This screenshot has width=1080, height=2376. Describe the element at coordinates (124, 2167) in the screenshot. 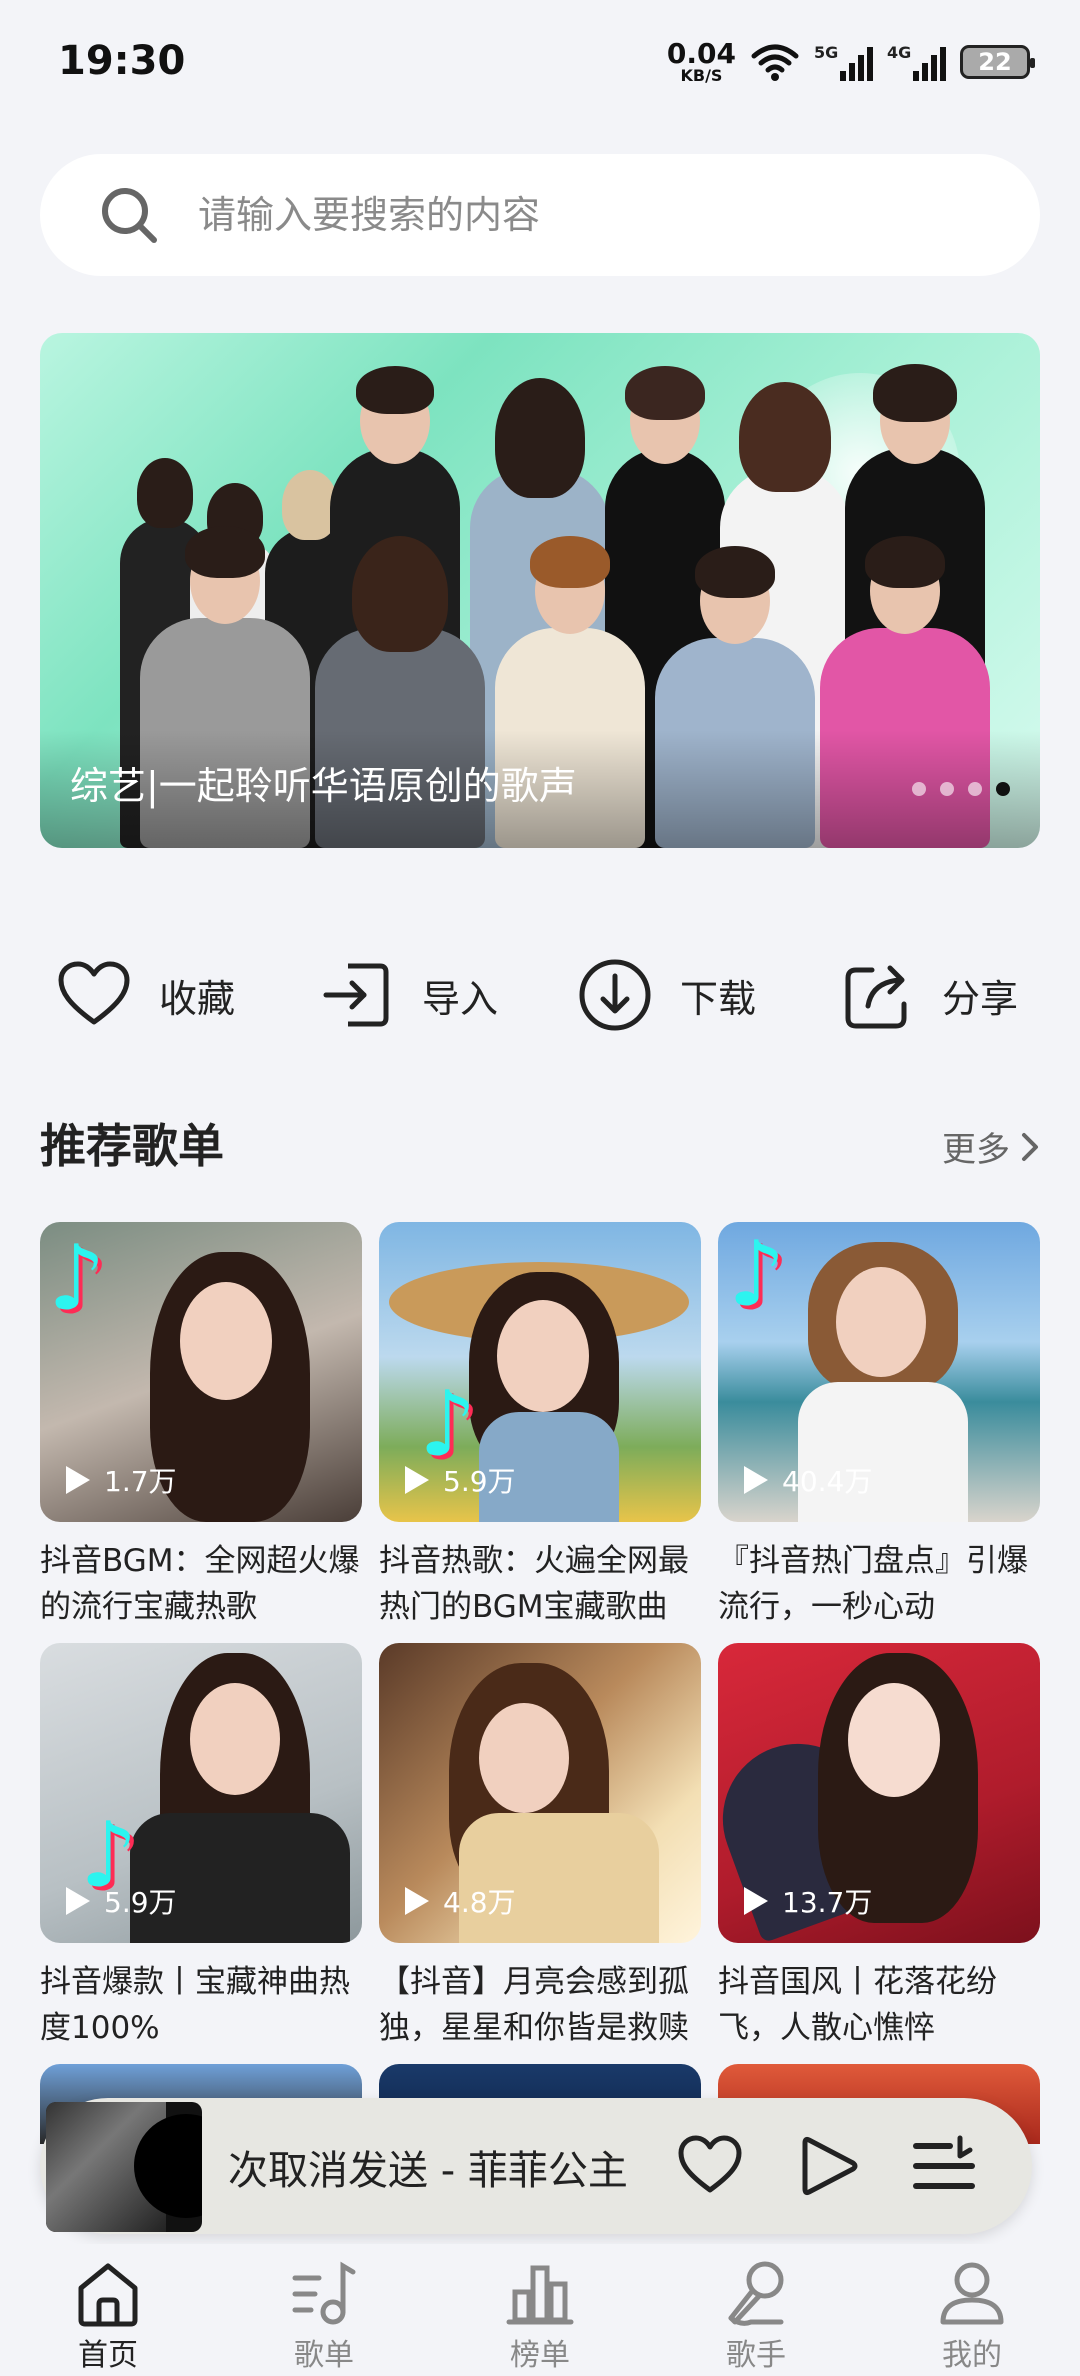

I see `now-playing-artwork` at that location.